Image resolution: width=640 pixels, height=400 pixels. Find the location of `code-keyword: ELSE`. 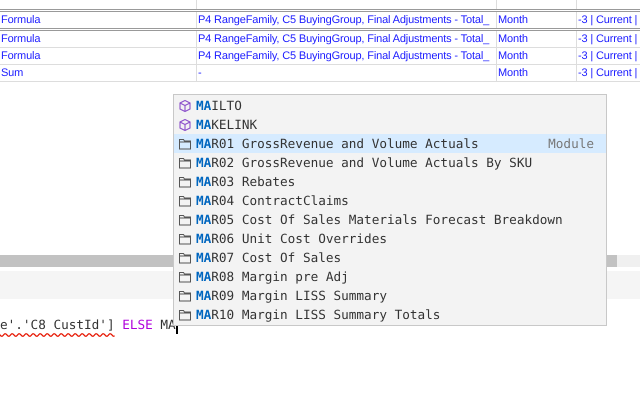

code-keyword: ELSE is located at coordinates (137, 325).